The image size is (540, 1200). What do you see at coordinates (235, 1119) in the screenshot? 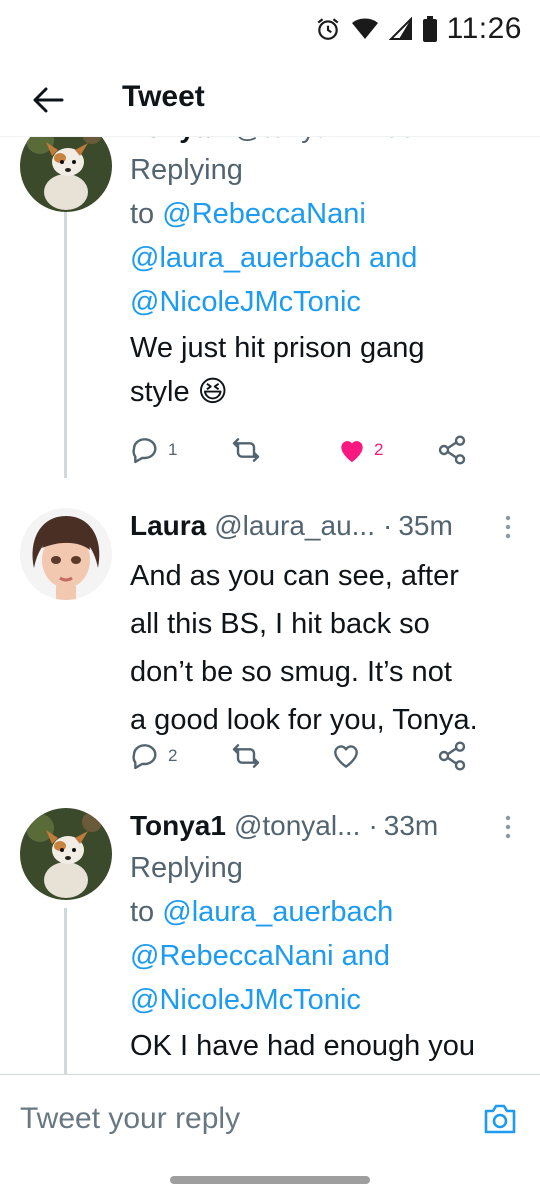
I see `reply-input` at bounding box center [235, 1119].